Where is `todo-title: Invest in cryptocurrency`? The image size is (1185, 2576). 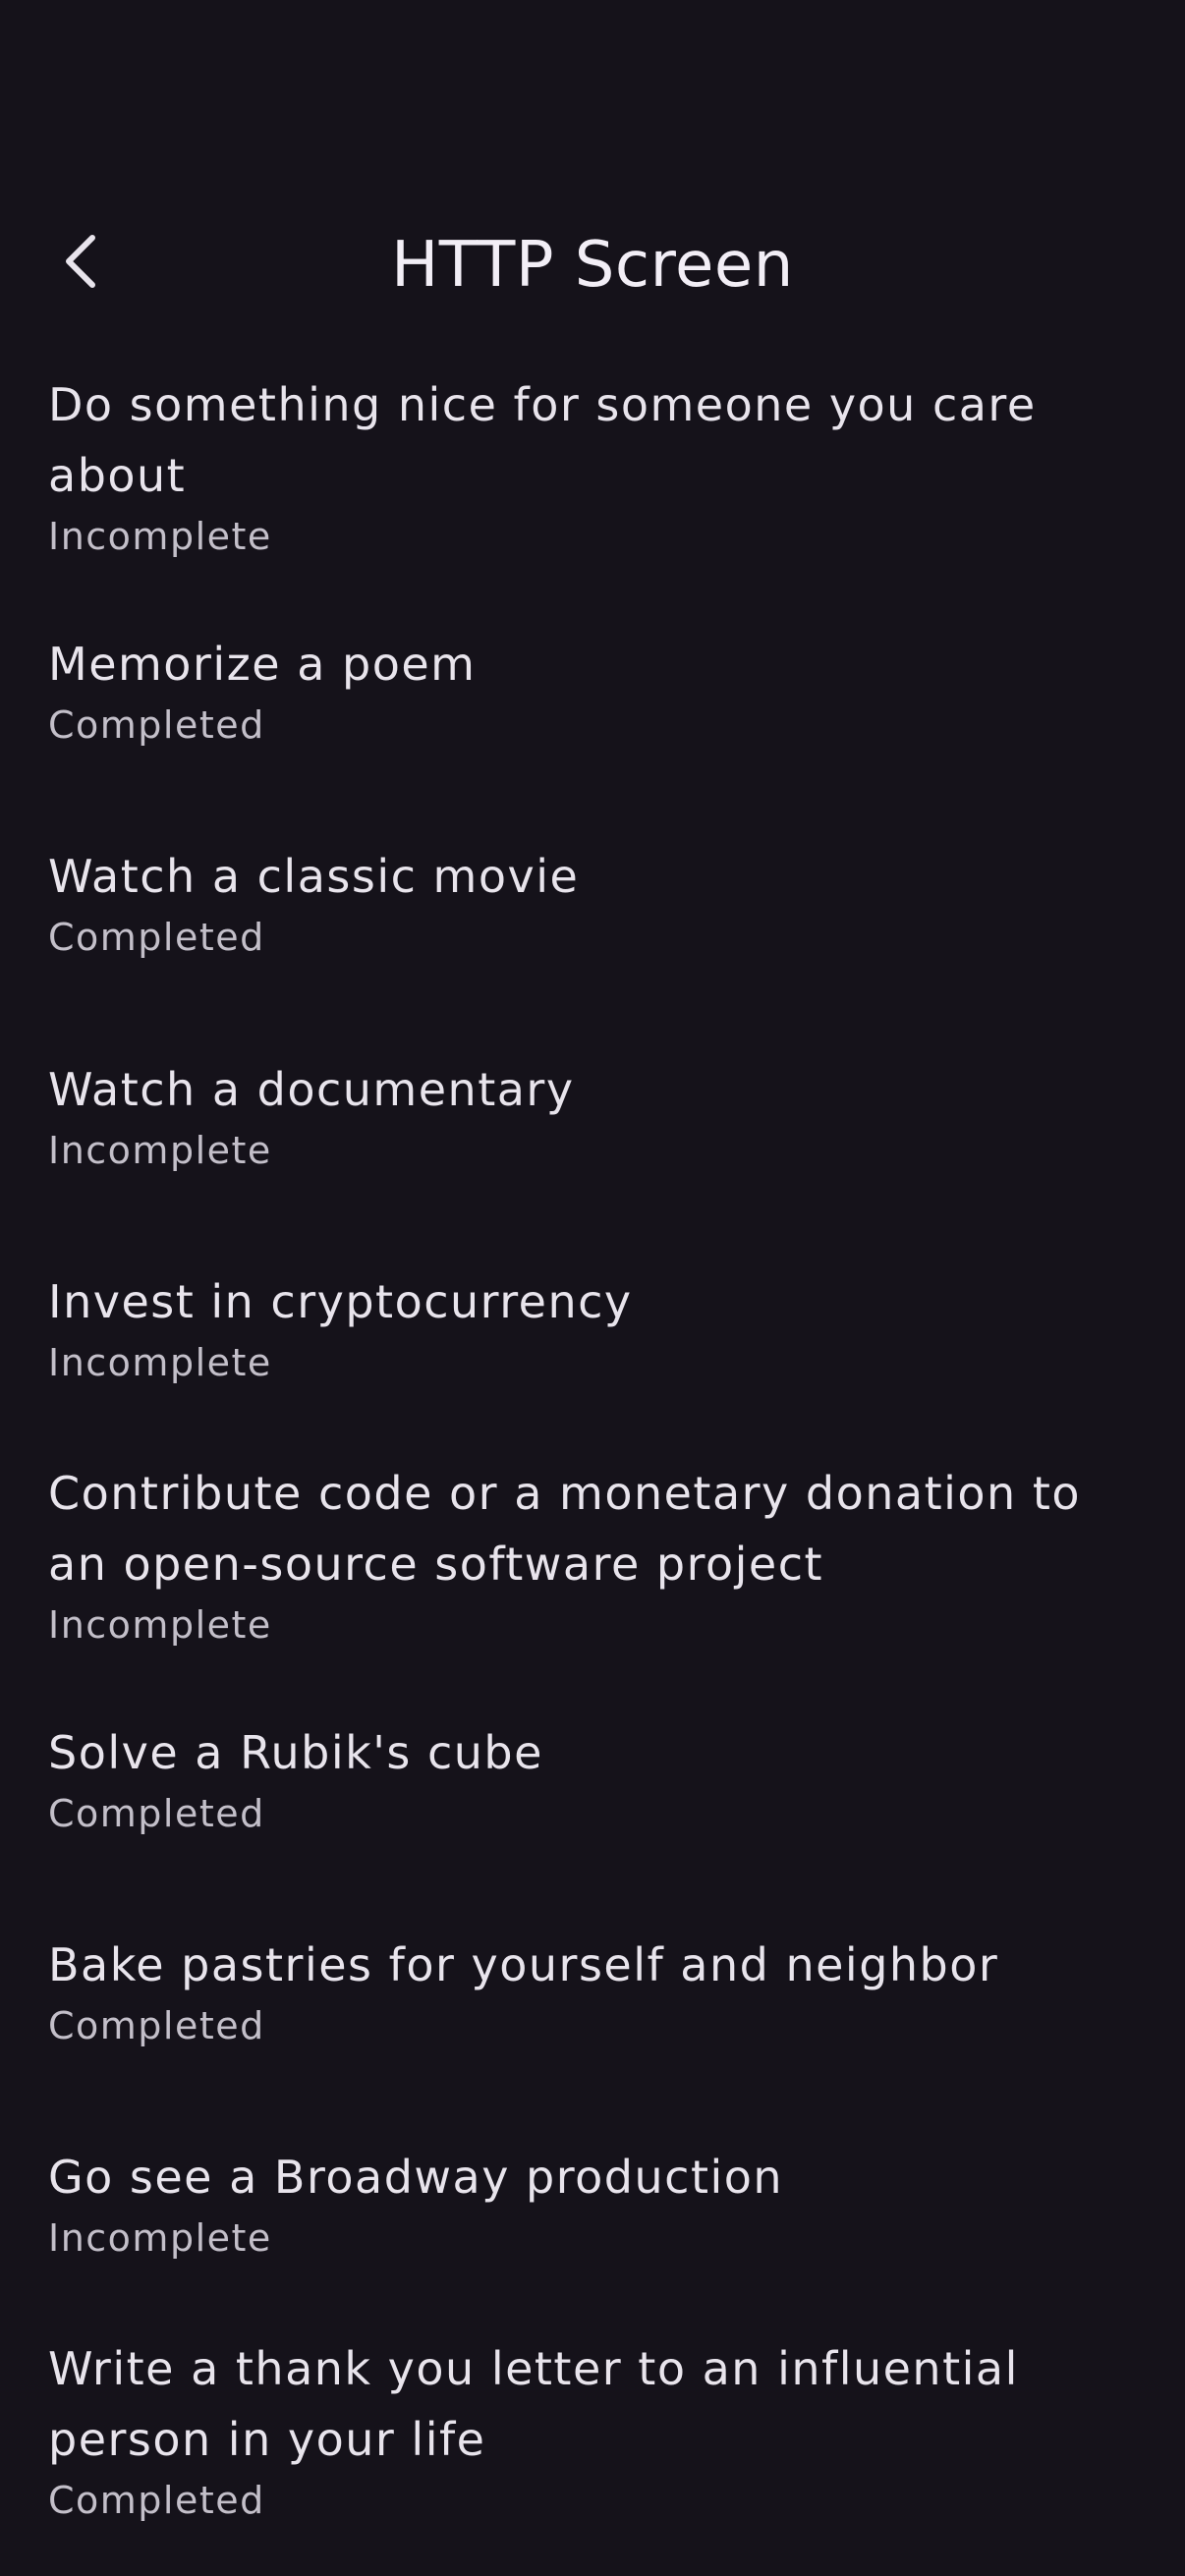
todo-title: Invest in cryptocurrency is located at coordinates (341, 1301).